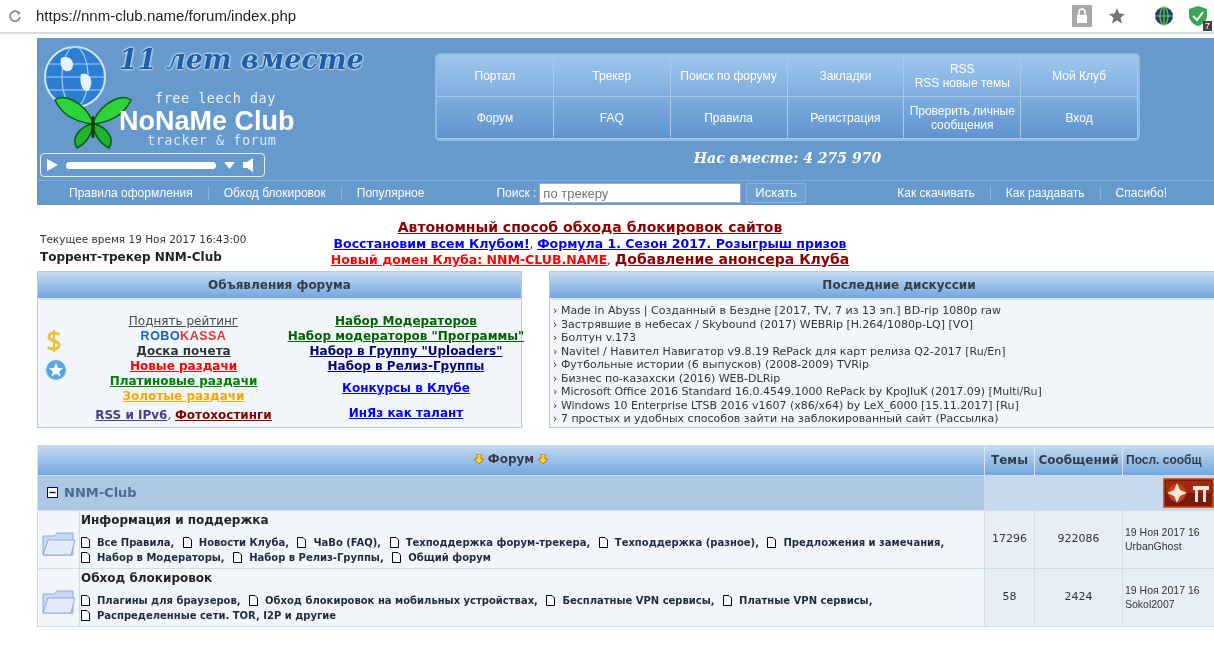 This screenshot has height=649, width=1214. Describe the element at coordinates (136, 542) in the screenshot. I see `subforum-link: Все Правила,` at that location.